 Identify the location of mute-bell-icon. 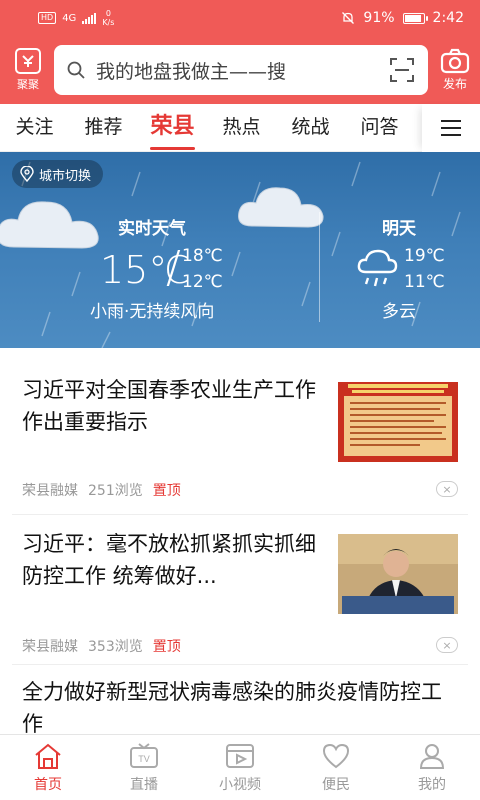
(348, 18).